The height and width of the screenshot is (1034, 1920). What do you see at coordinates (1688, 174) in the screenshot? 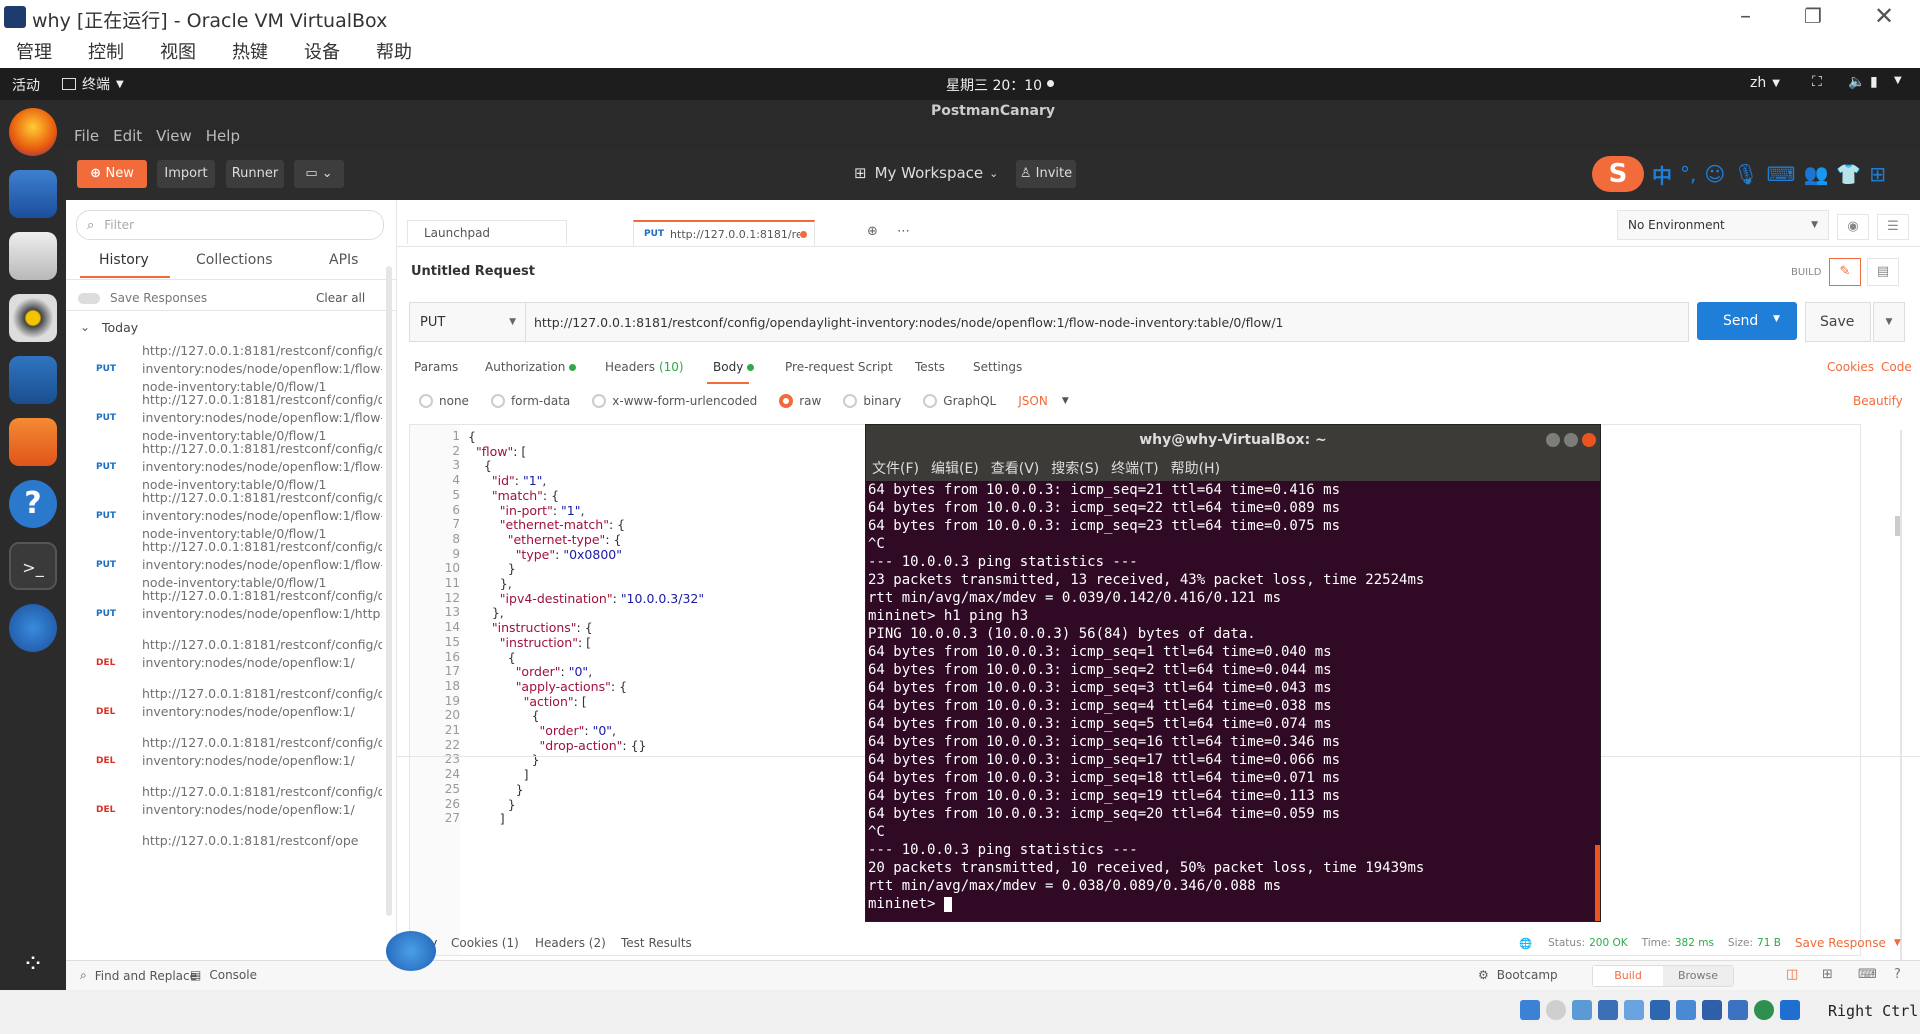
I see `punctuation-icon: °,` at bounding box center [1688, 174].